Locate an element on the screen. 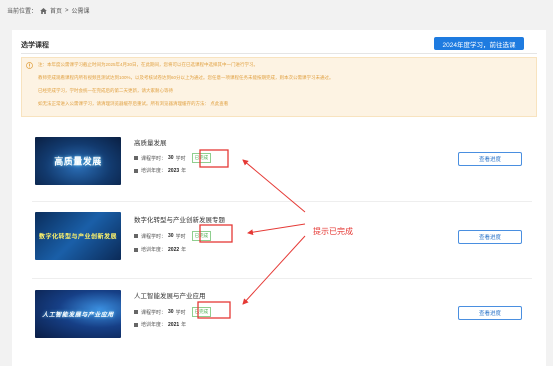 This screenshot has width=553, height=366. course-title: 人工智能发展与产业应用 is located at coordinates (170, 296).